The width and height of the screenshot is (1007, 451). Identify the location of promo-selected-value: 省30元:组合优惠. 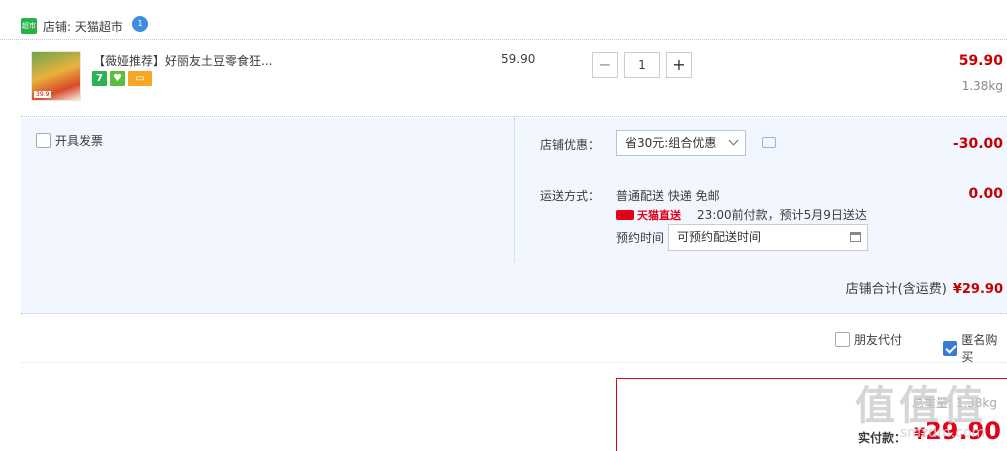
(671, 143).